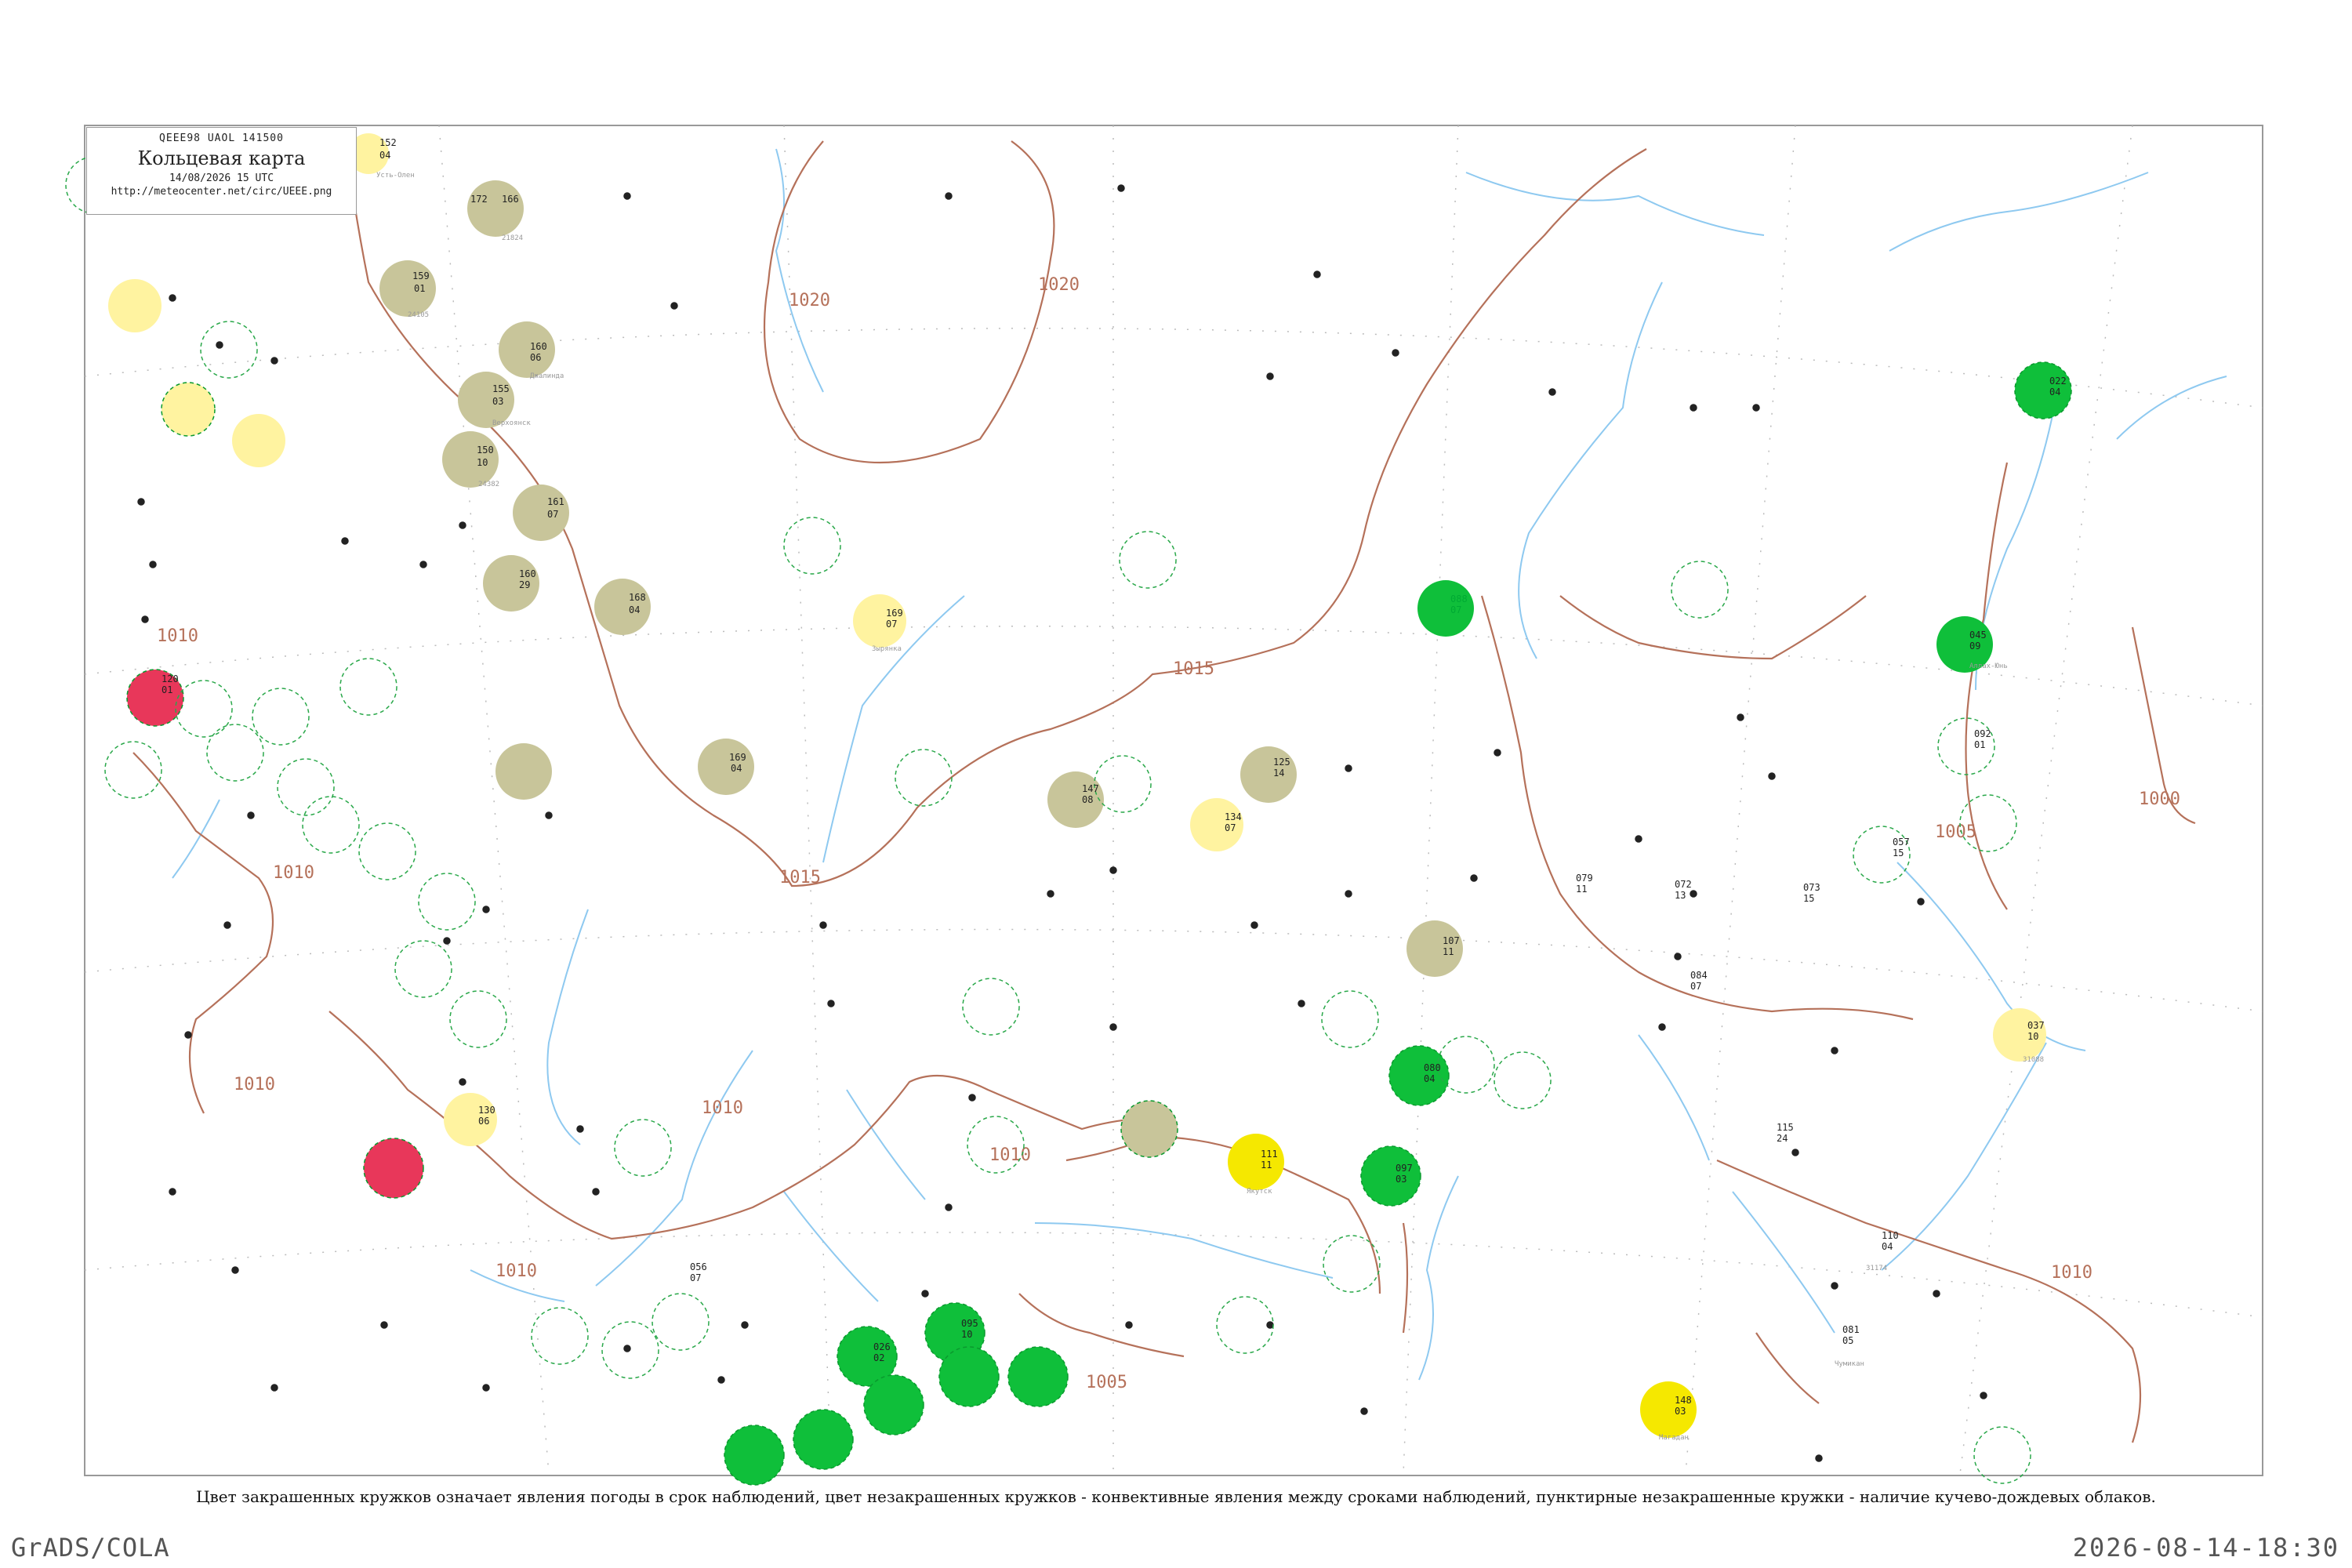 Image resolution: width=2352 pixels, height=1568 pixels. Describe the element at coordinates (1459, 598) in the screenshot. I see `station-temp: 088` at that location.